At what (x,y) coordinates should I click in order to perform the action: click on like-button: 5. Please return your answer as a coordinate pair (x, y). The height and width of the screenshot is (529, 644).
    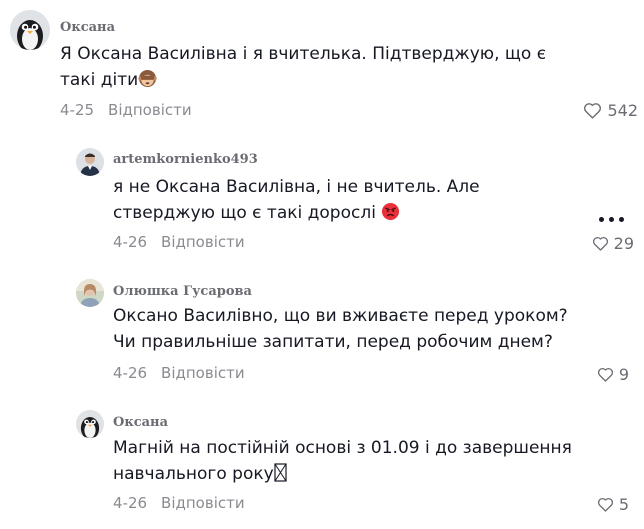
    Looking at the image, I should click on (613, 504).